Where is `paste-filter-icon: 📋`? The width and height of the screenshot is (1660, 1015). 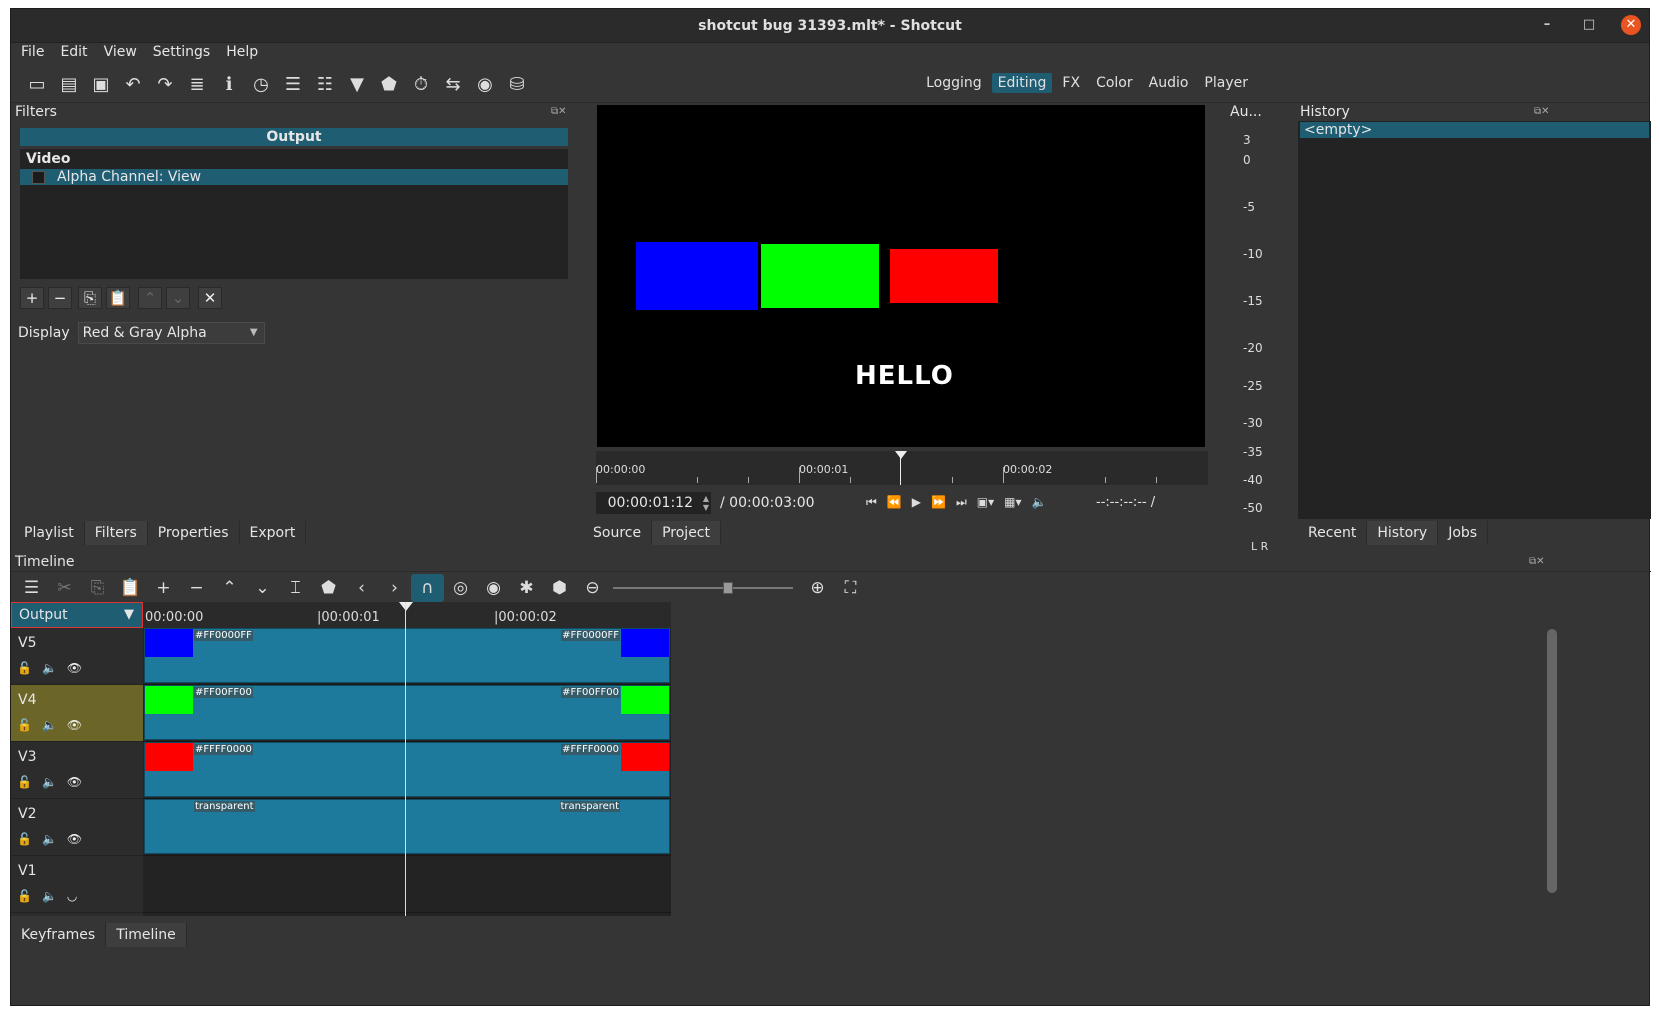
paste-filter-icon: 📋 is located at coordinates (118, 298).